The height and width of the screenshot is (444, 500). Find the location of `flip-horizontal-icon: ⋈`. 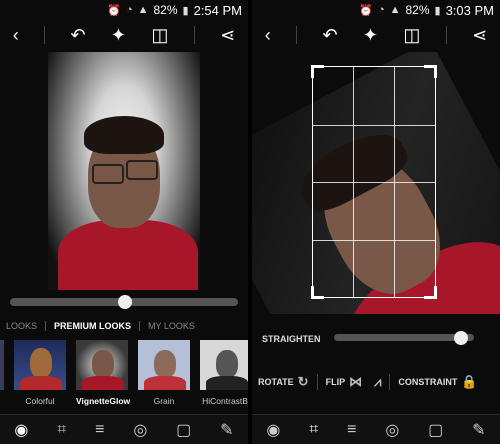

flip-horizontal-icon: ⋈ is located at coordinates (355, 382).